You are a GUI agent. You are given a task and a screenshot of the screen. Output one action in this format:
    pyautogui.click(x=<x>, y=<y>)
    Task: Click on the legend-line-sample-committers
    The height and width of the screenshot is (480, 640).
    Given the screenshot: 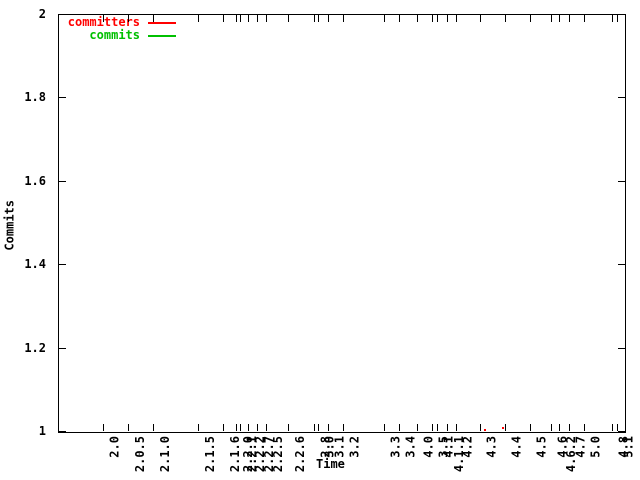 What is the action you would take?
    pyautogui.click(x=162, y=23)
    